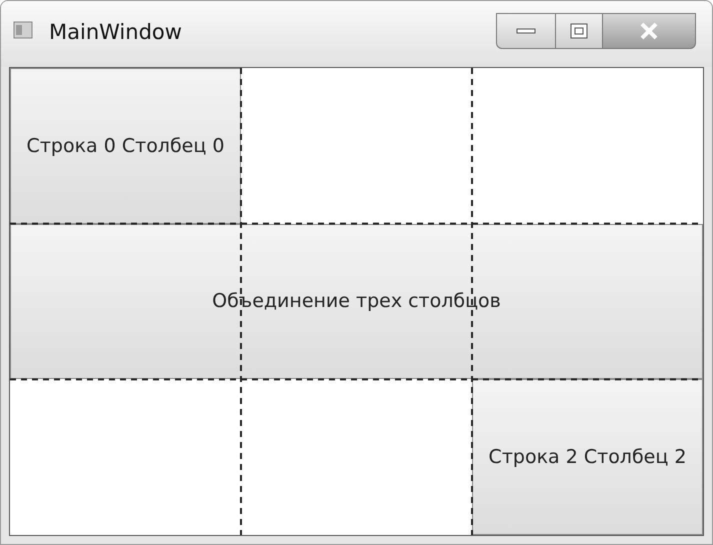  I want to click on window-title: MainWindow, so click(115, 32).